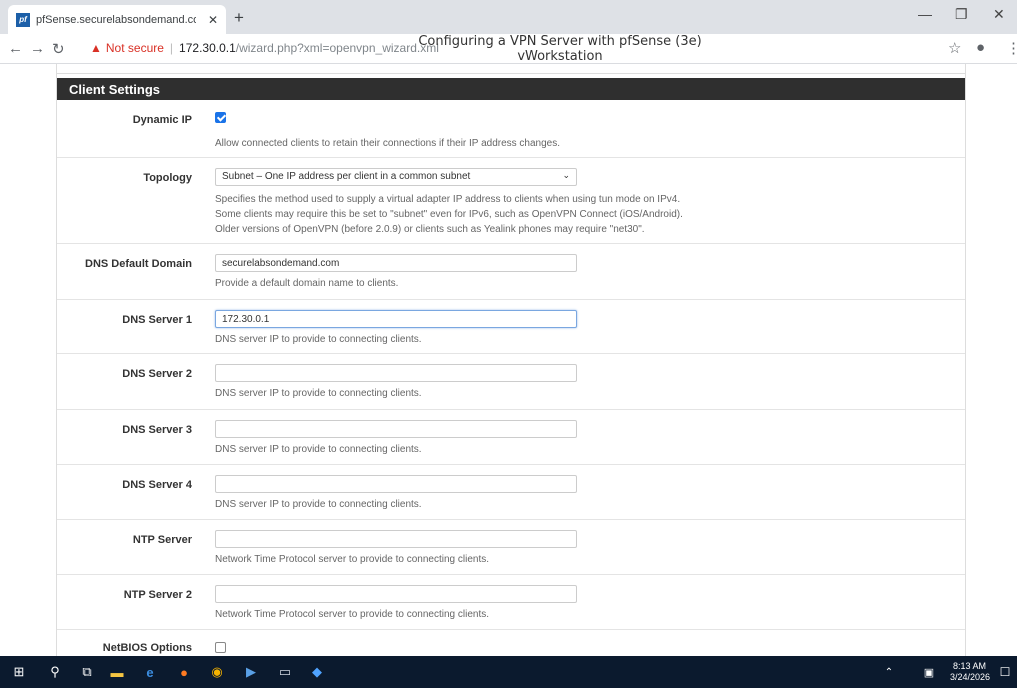 The image size is (1017, 688). Describe the element at coordinates (317, 672) in the screenshot. I see `network-app-icon: ◆` at that location.